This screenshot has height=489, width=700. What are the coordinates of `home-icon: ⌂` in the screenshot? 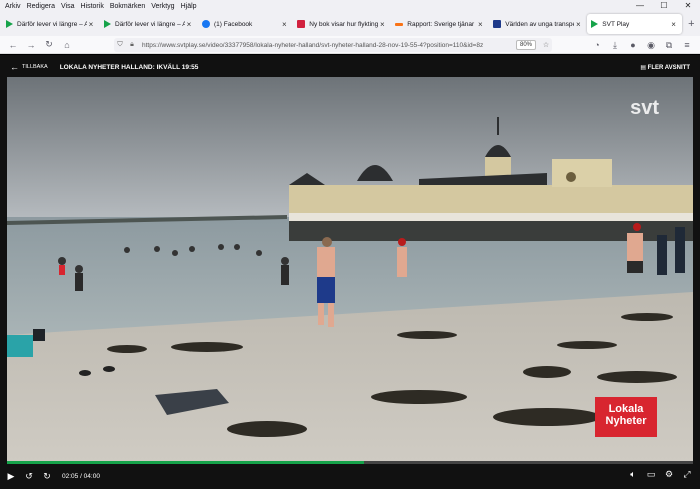 It's located at (67, 45).